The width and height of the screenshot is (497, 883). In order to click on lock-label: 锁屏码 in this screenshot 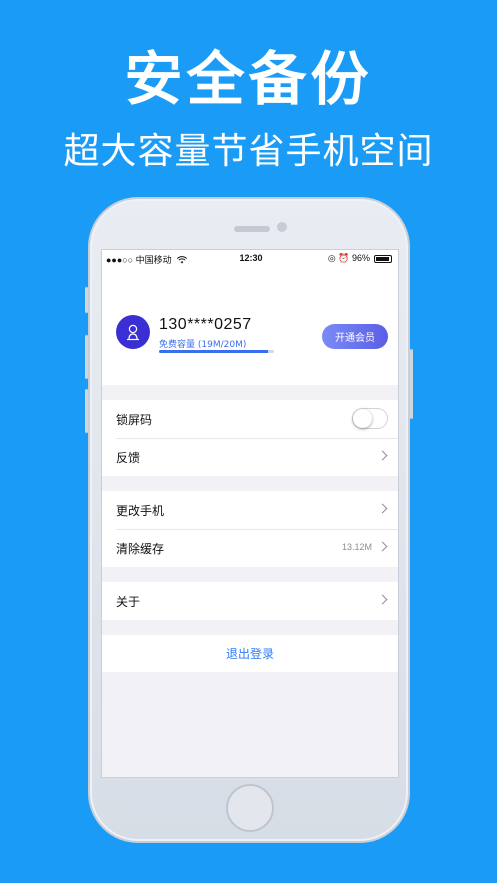, I will do `click(134, 419)`.